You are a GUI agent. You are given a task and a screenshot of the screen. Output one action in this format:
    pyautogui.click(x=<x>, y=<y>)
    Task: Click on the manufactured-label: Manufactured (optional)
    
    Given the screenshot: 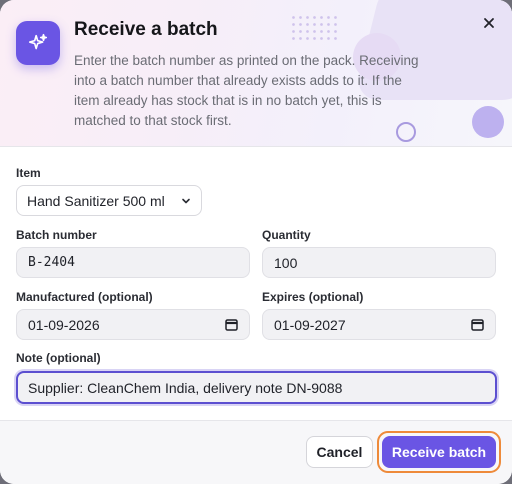 What is the action you would take?
    pyautogui.click(x=84, y=297)
    